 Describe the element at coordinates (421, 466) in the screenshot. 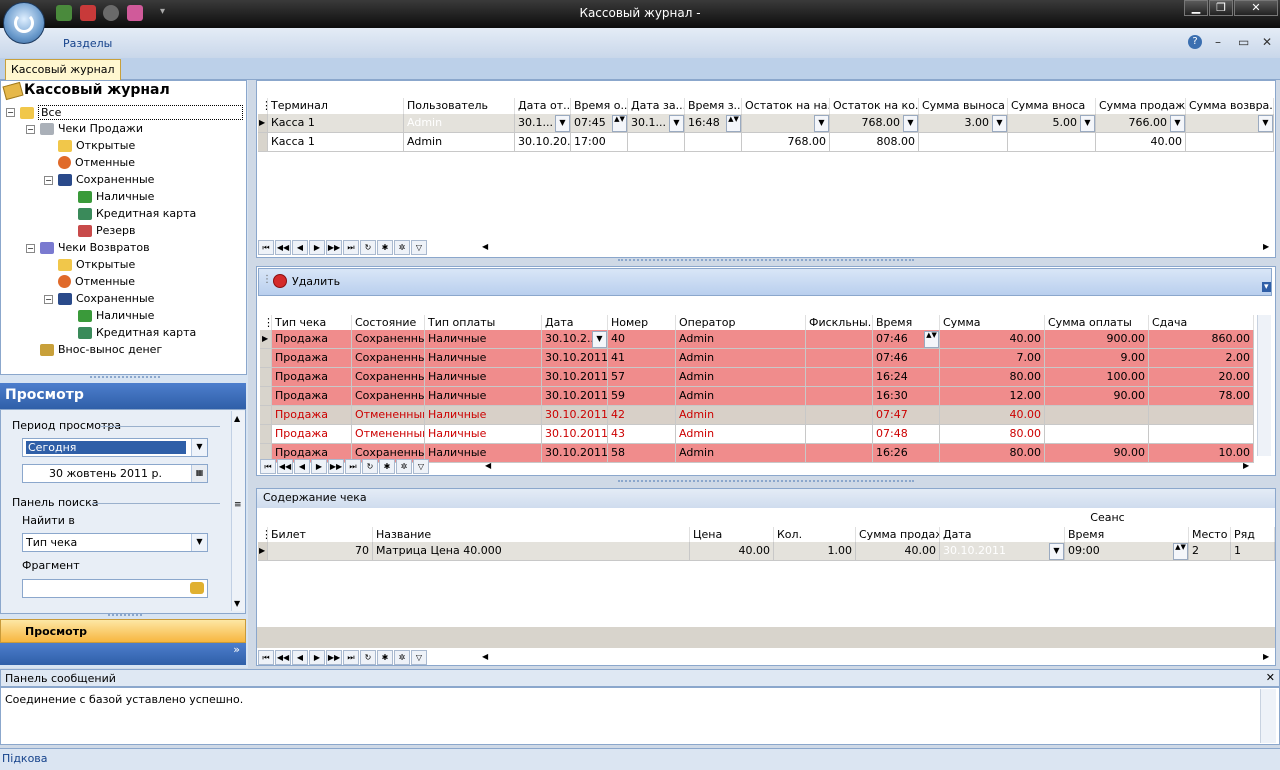

I see `filter-icon: ▽` at that location.